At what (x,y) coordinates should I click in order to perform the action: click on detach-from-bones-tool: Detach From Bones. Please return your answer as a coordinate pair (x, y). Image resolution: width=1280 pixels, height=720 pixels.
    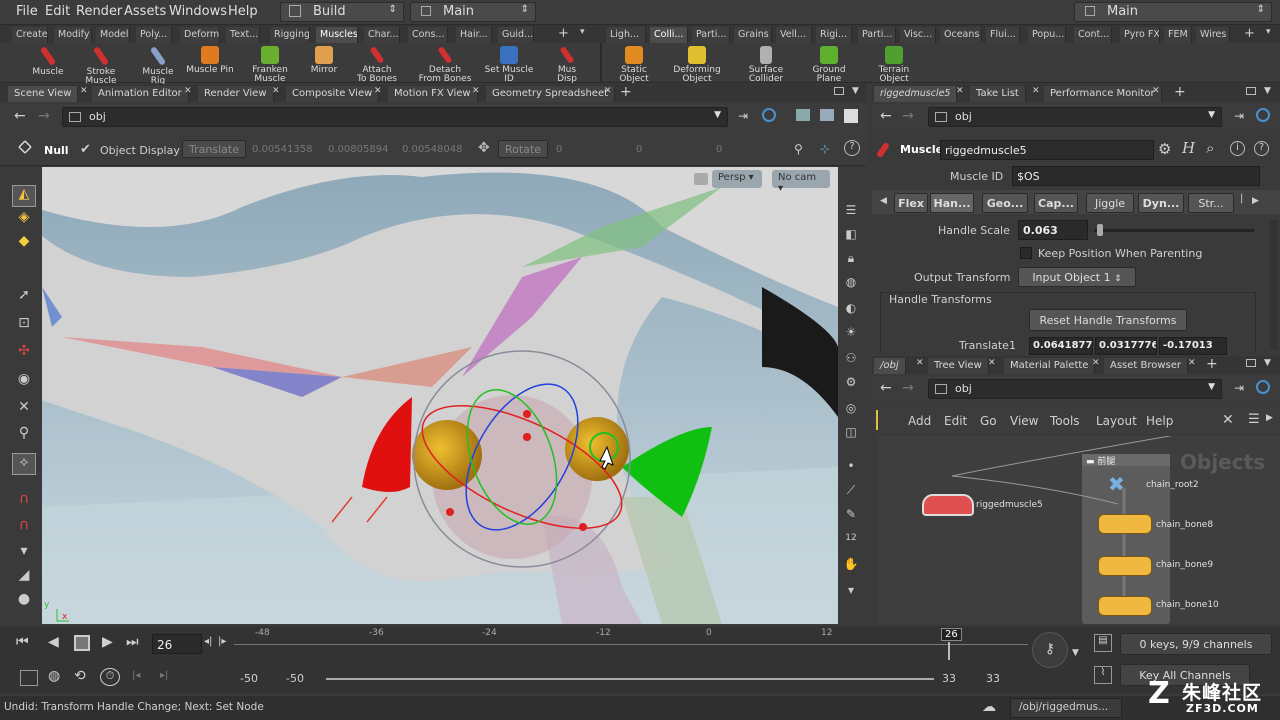
    Looking at the image, I should click on (445, 64).